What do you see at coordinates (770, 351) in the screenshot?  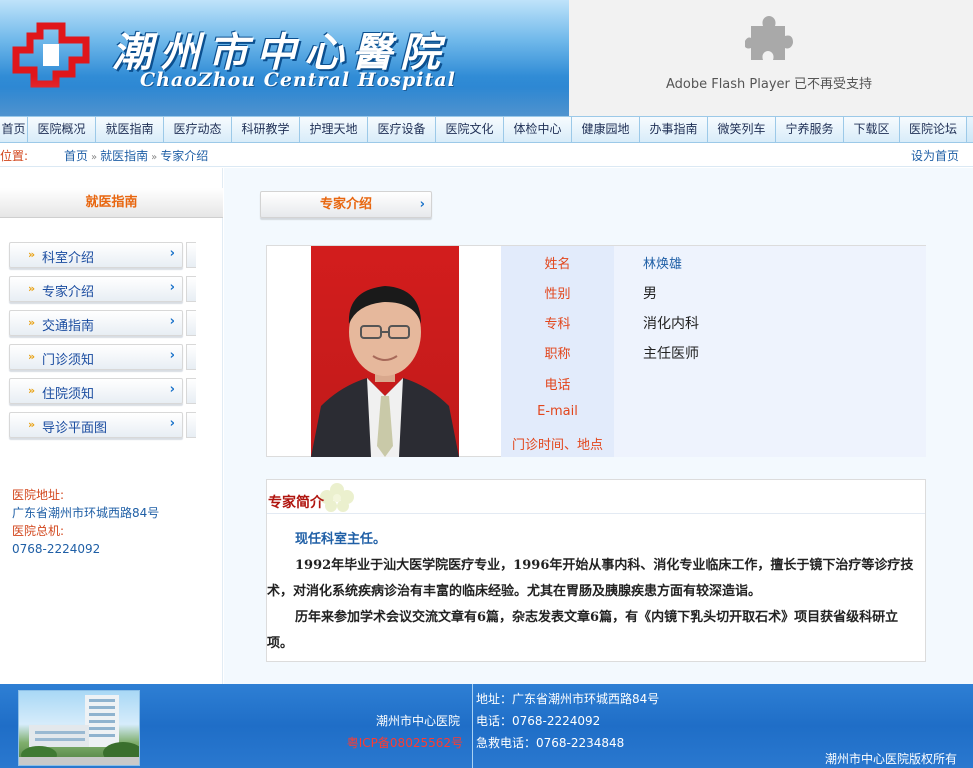 I see `profile-value-column: 林焕雄 男 消化内科 主任医师` at bounding box center [770, 351].